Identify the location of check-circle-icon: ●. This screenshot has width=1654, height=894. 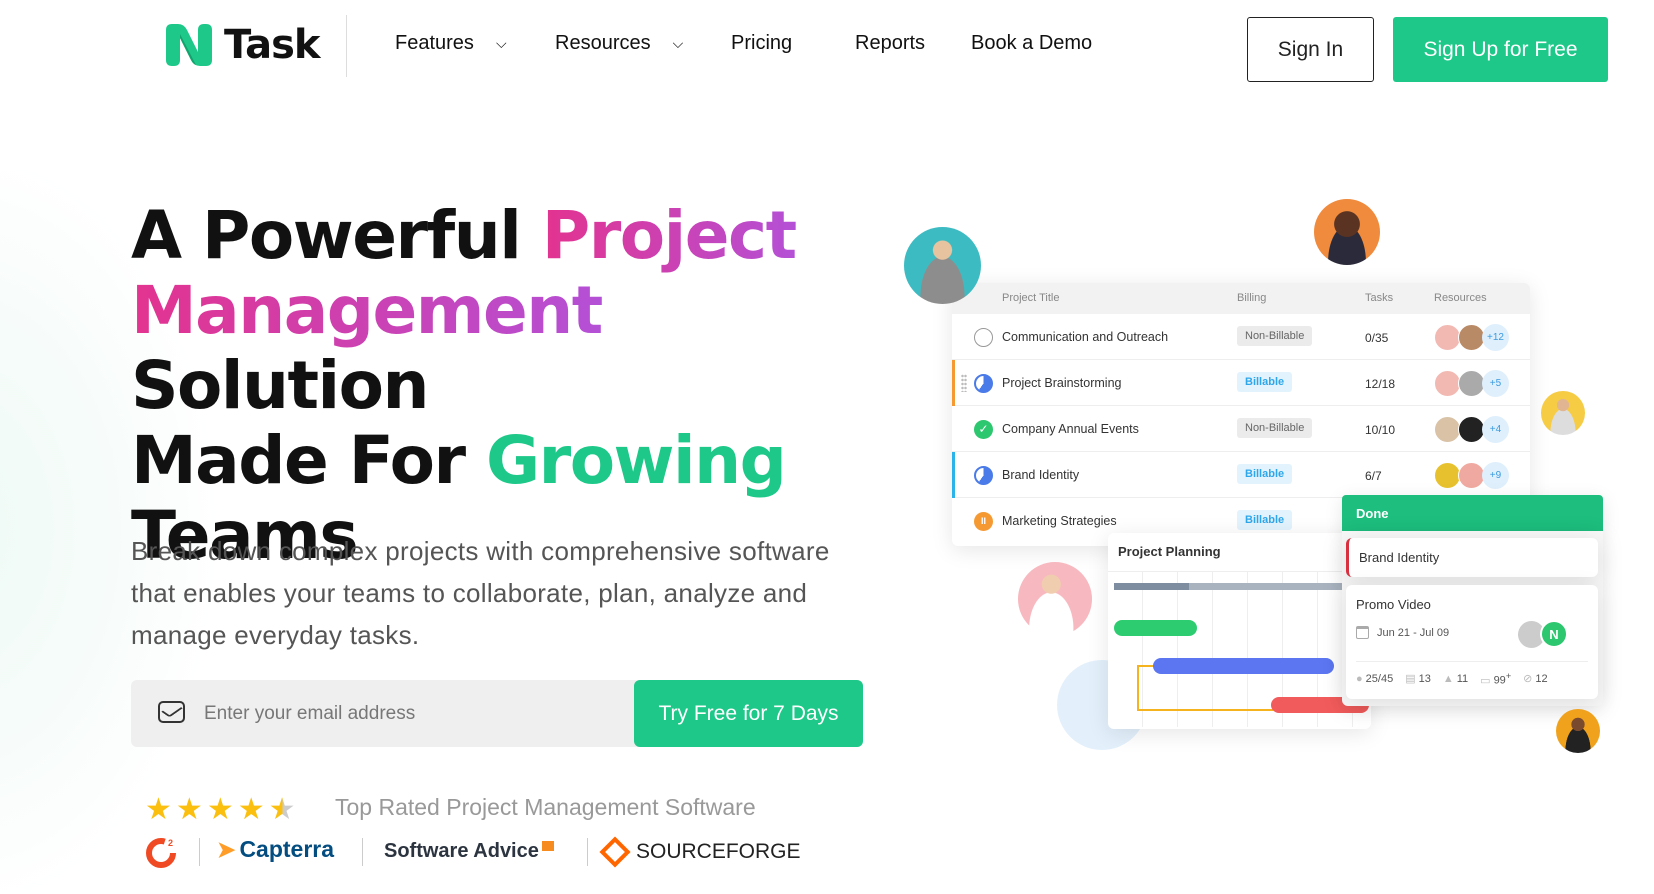
(1359, 678).